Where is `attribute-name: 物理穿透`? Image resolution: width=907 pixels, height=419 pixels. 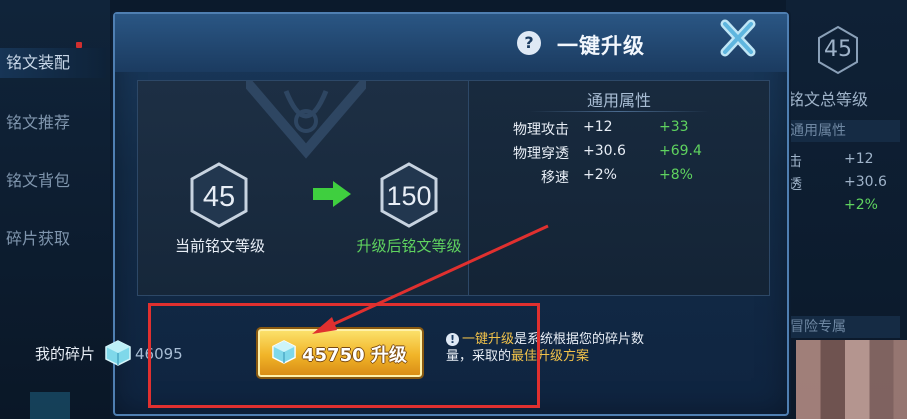
attribute-name: 物理穿透 is located at coordinates (541, 154).